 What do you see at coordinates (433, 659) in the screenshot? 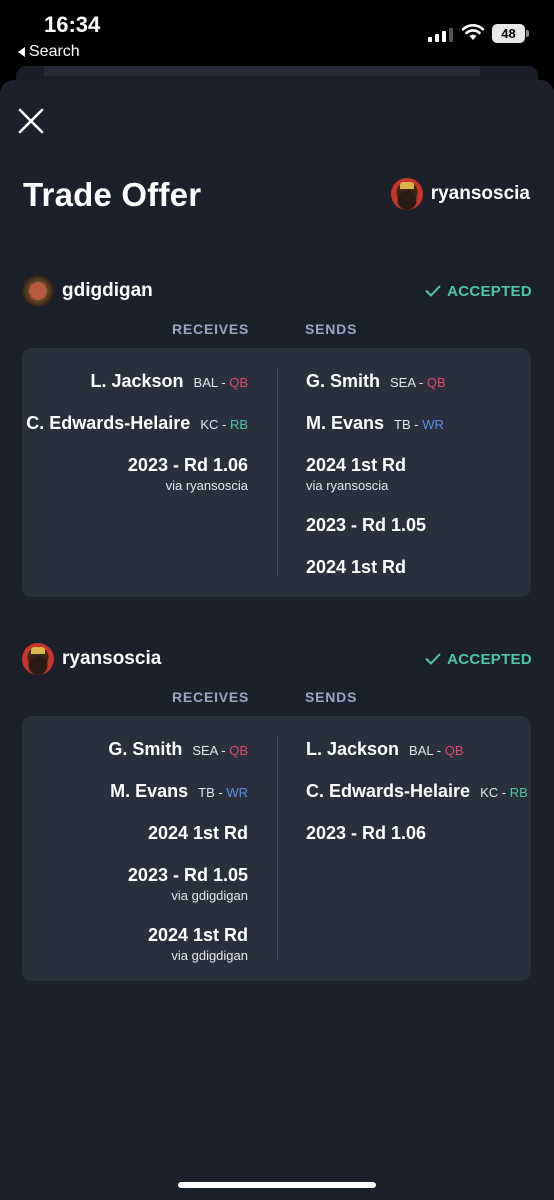
I see `check-icon` at bounding box center [433, 659].